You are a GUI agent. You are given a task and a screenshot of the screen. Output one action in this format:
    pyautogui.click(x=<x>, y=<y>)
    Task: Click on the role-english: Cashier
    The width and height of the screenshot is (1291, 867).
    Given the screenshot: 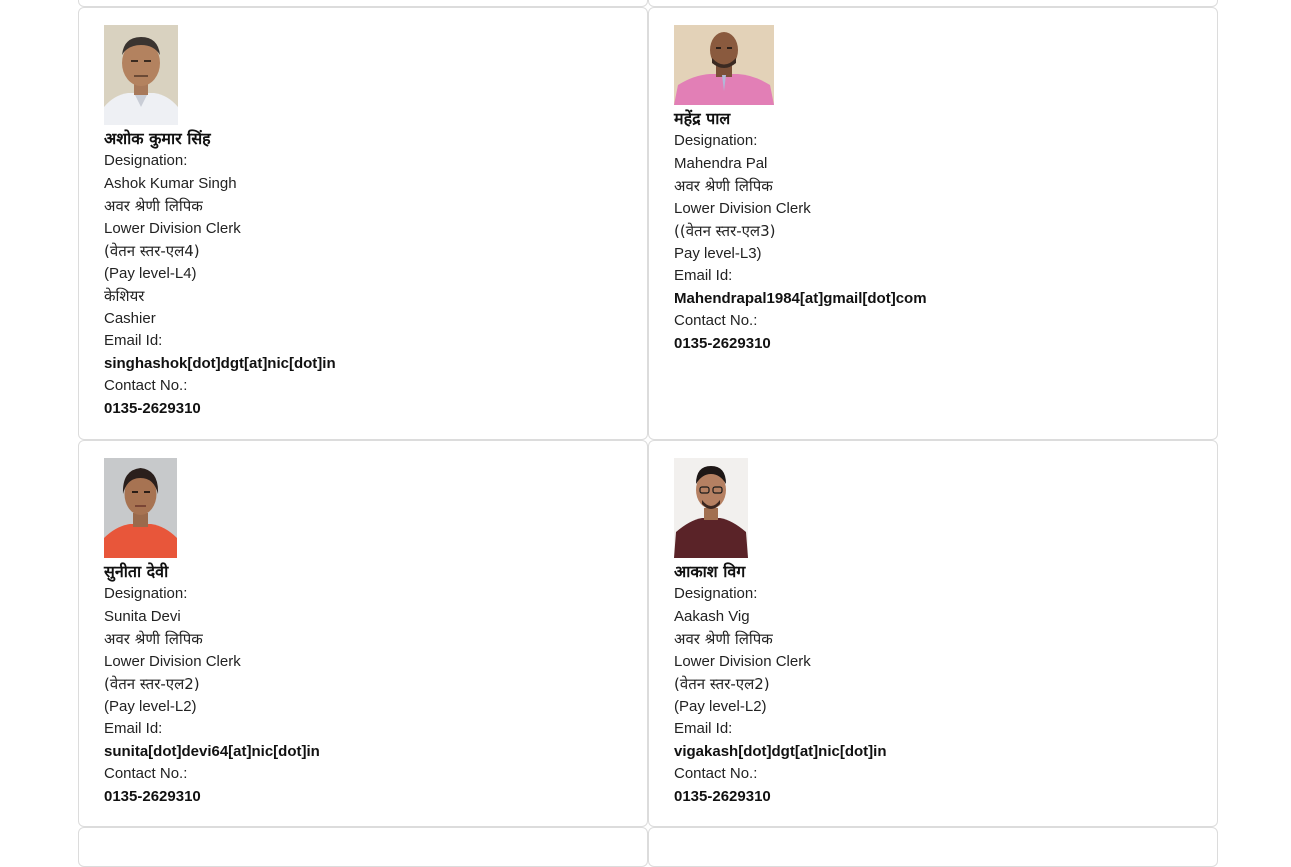 What is the action you would take?
    pyautogui.click(x=130, y=318)
    